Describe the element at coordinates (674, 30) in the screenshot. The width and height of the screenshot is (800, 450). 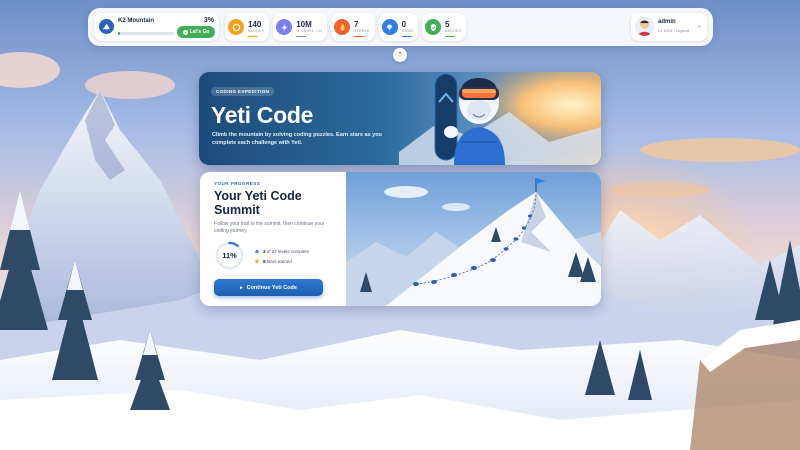
I see `profile-subtitle: Lv 1013 · Legend` at that location.